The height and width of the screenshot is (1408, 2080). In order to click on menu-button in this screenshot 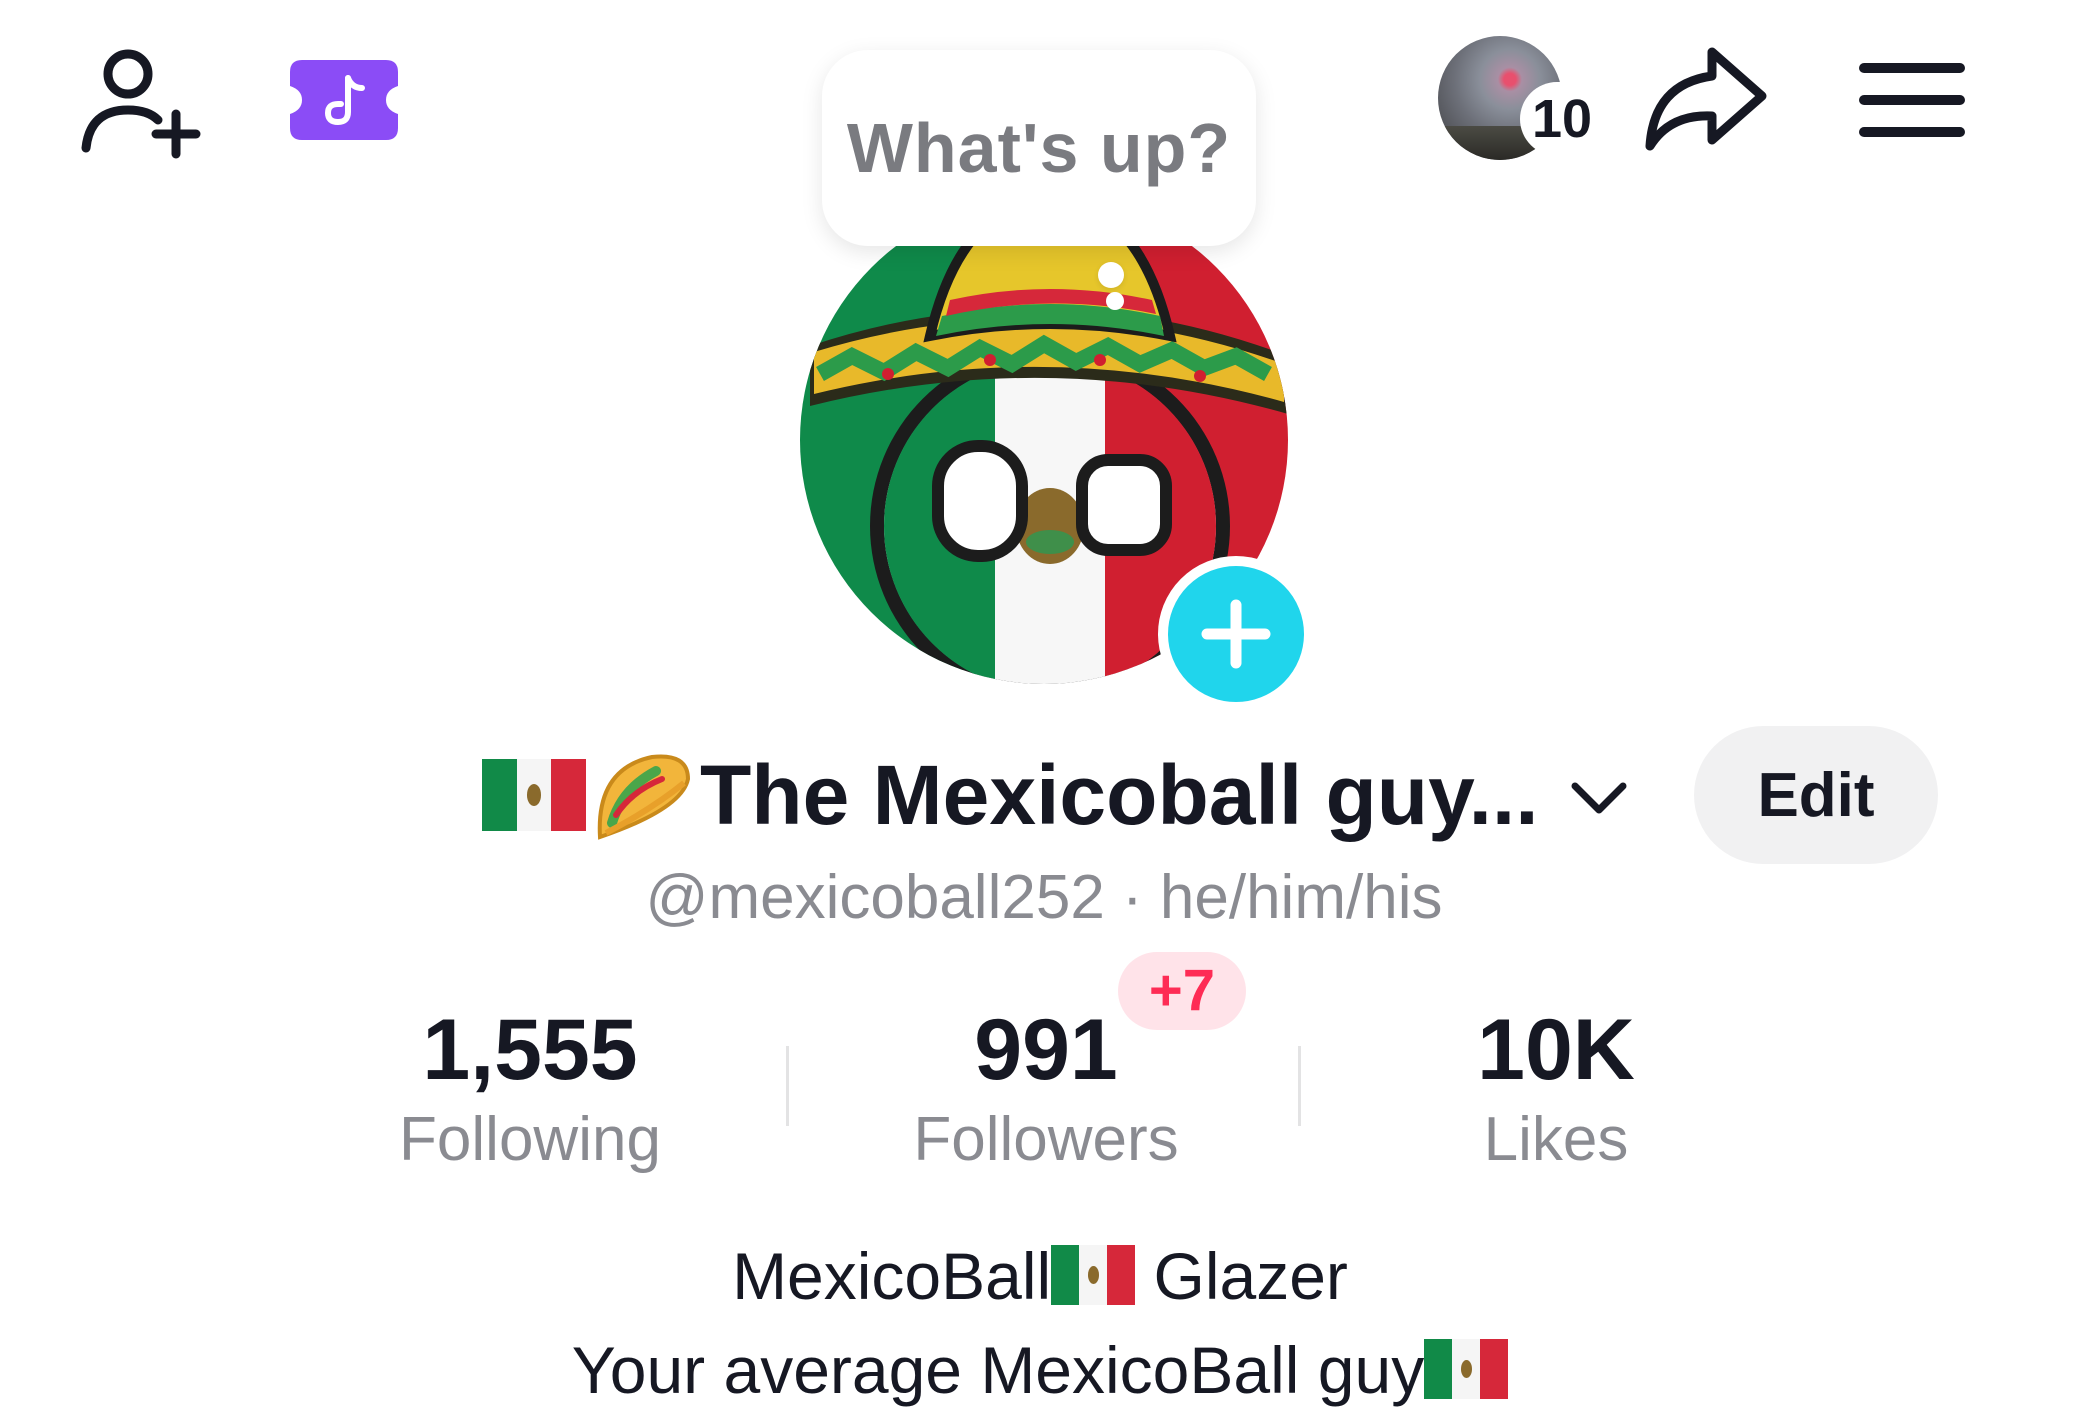, I will do `click(1910, 100)`.